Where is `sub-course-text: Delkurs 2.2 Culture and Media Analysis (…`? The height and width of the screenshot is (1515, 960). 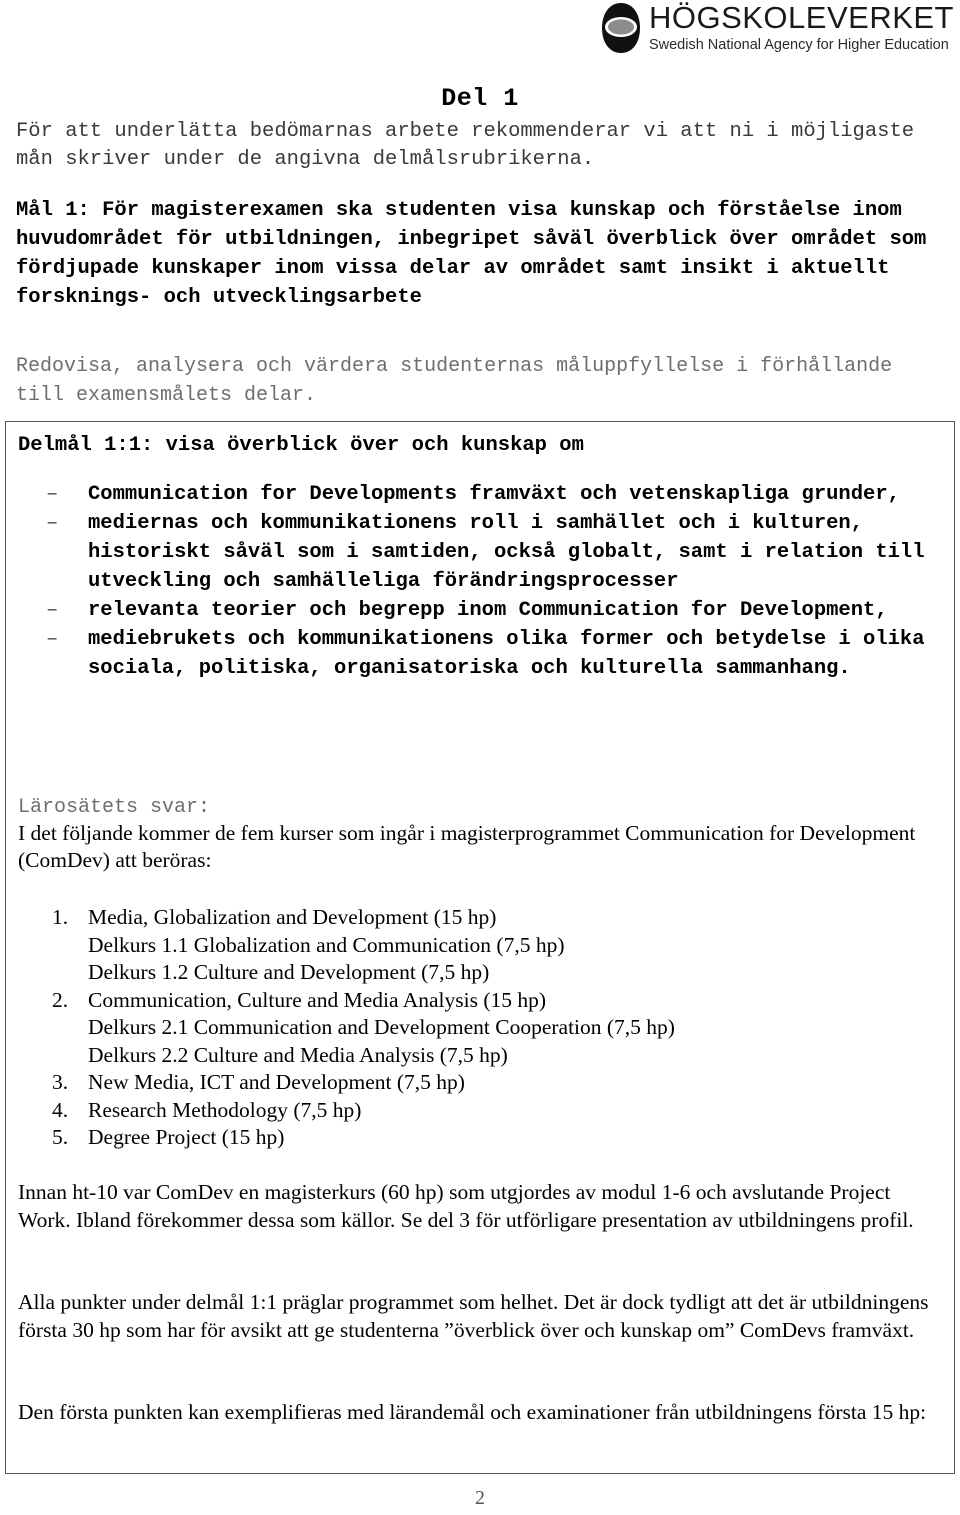
sub-course-text: Delkurs 2.2 Culture and Media Analysis (… is located at coordinates (298, 1054).